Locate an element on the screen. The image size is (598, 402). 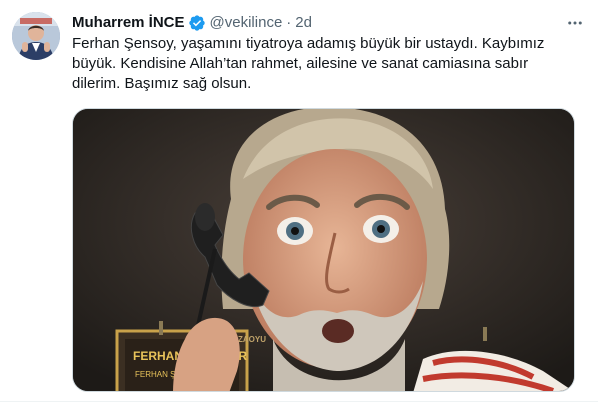
more-horizontal-icon is located at coordinates (575, 23).